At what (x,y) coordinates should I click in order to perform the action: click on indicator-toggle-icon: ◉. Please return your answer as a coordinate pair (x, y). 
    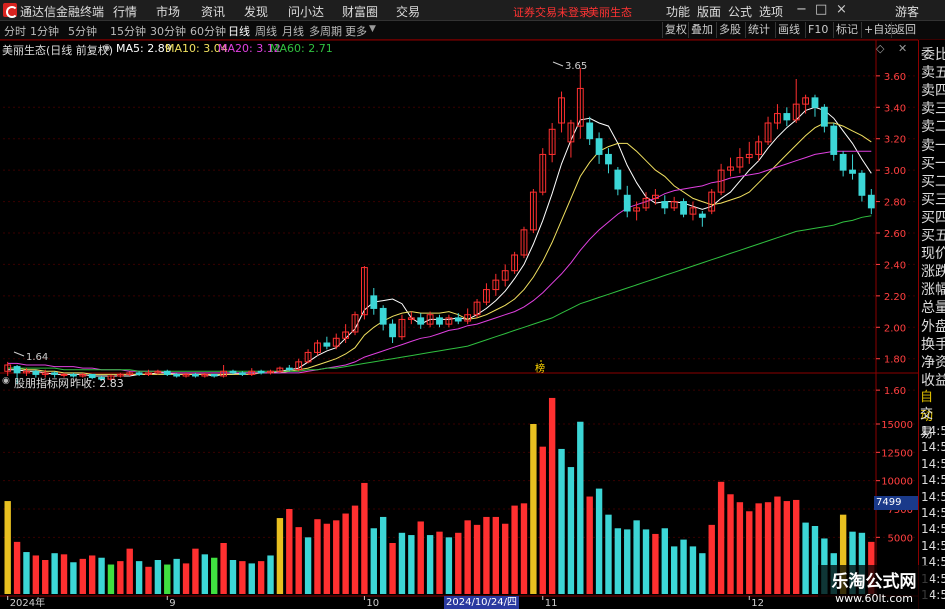
    Looking at the image, I should click on (6, 381).